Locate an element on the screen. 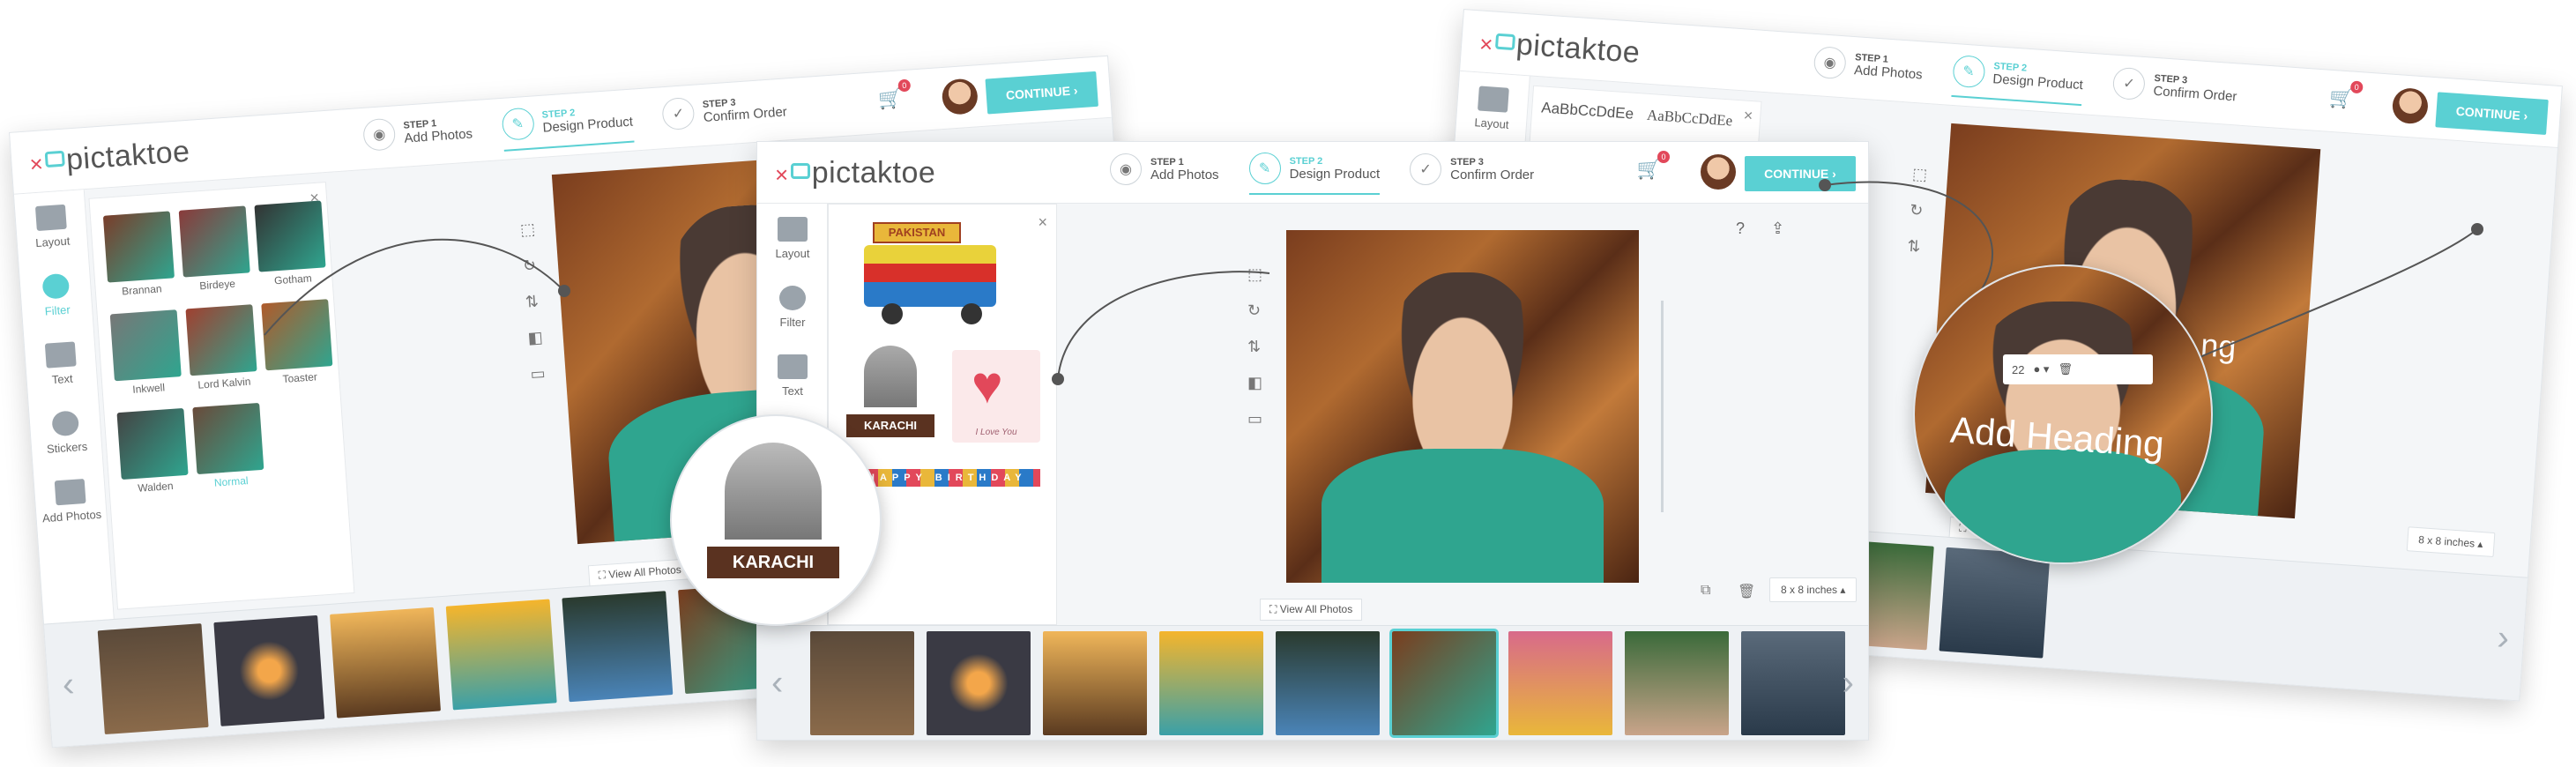  logo: × pictaktoe is located at coordinates (1560, 49).